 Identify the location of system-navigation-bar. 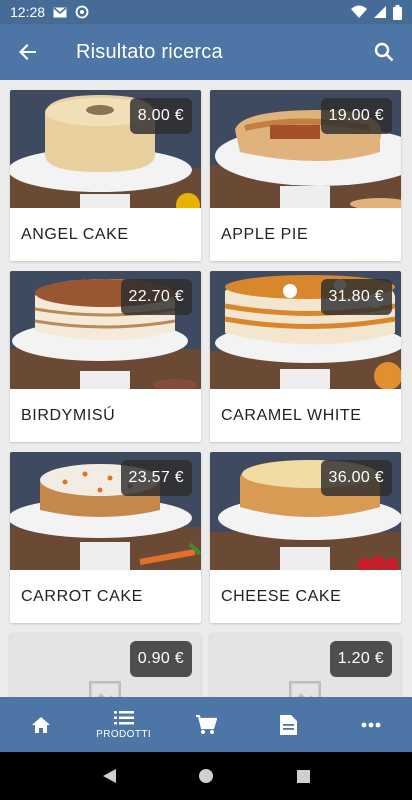
(206, 776).